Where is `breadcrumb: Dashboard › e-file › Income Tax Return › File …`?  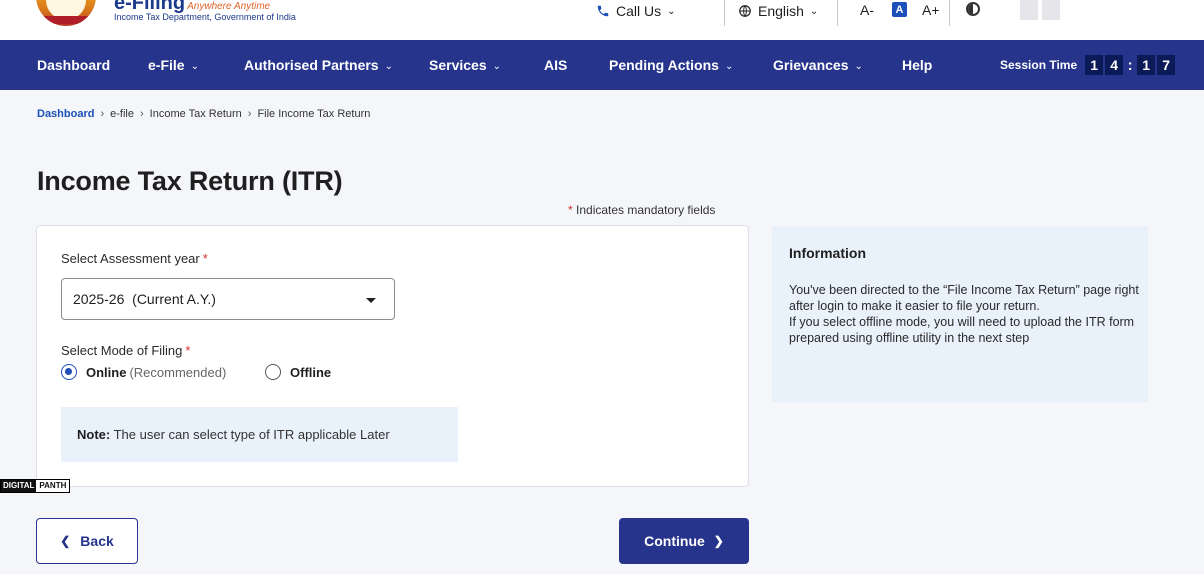
breadcrumb: Dashboard › e-file › Income Tax Return › File … is located at coordinates (203, 114).